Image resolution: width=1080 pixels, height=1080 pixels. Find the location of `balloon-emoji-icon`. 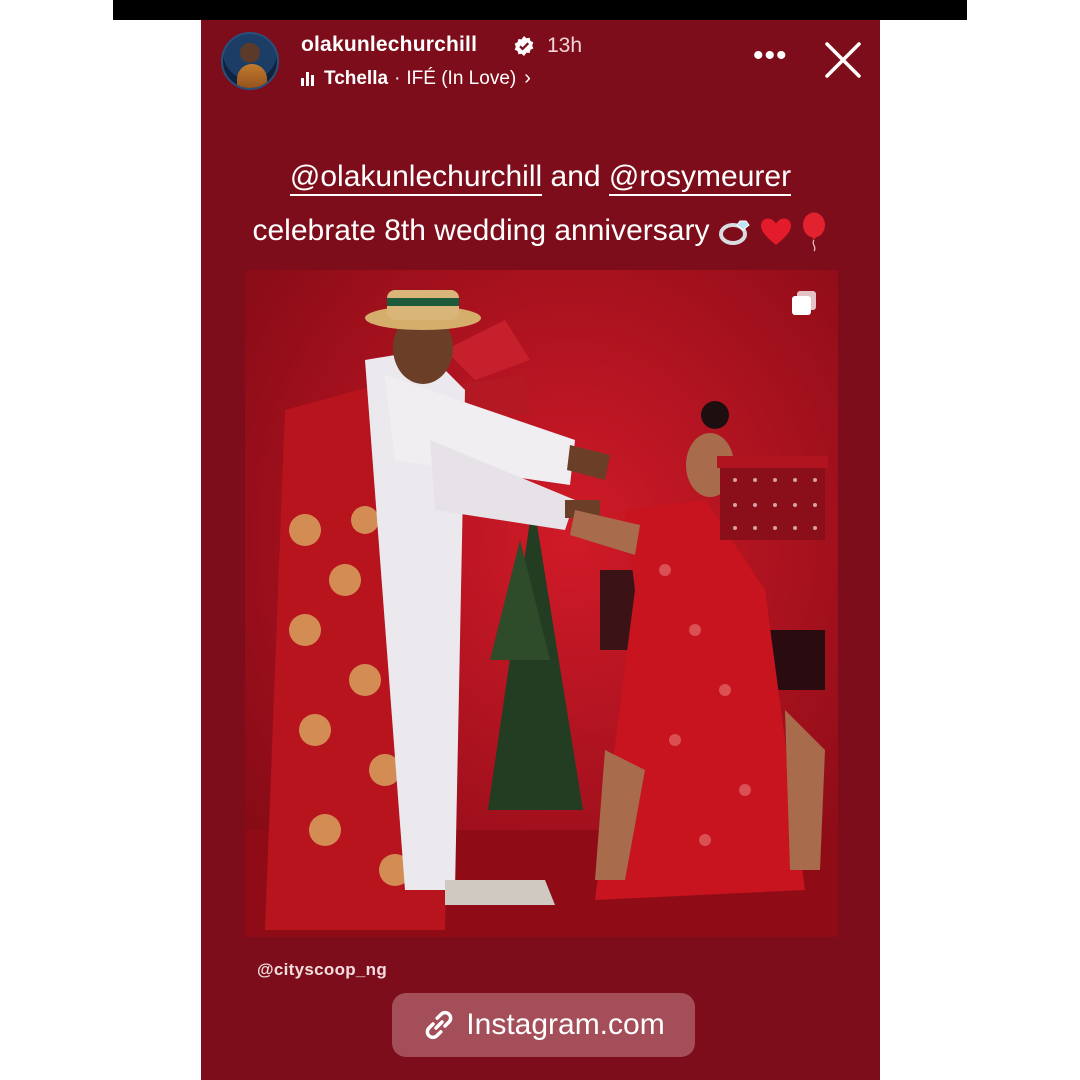

balloon-emoji-icon is located at coordinates (814, 232).